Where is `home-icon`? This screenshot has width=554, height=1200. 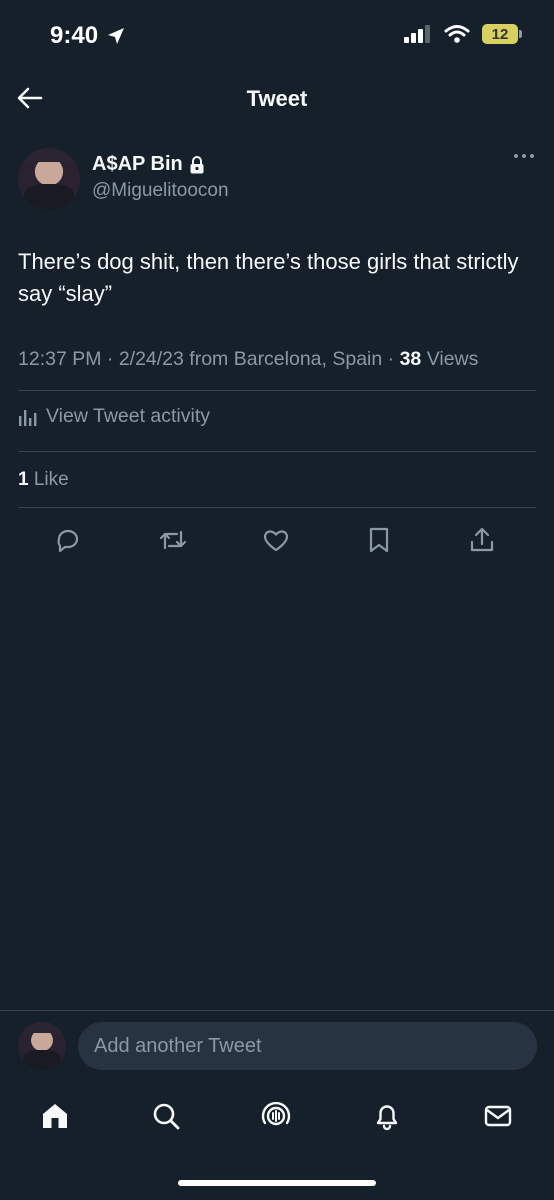
home-icon is located at coordinates (55, 1116).